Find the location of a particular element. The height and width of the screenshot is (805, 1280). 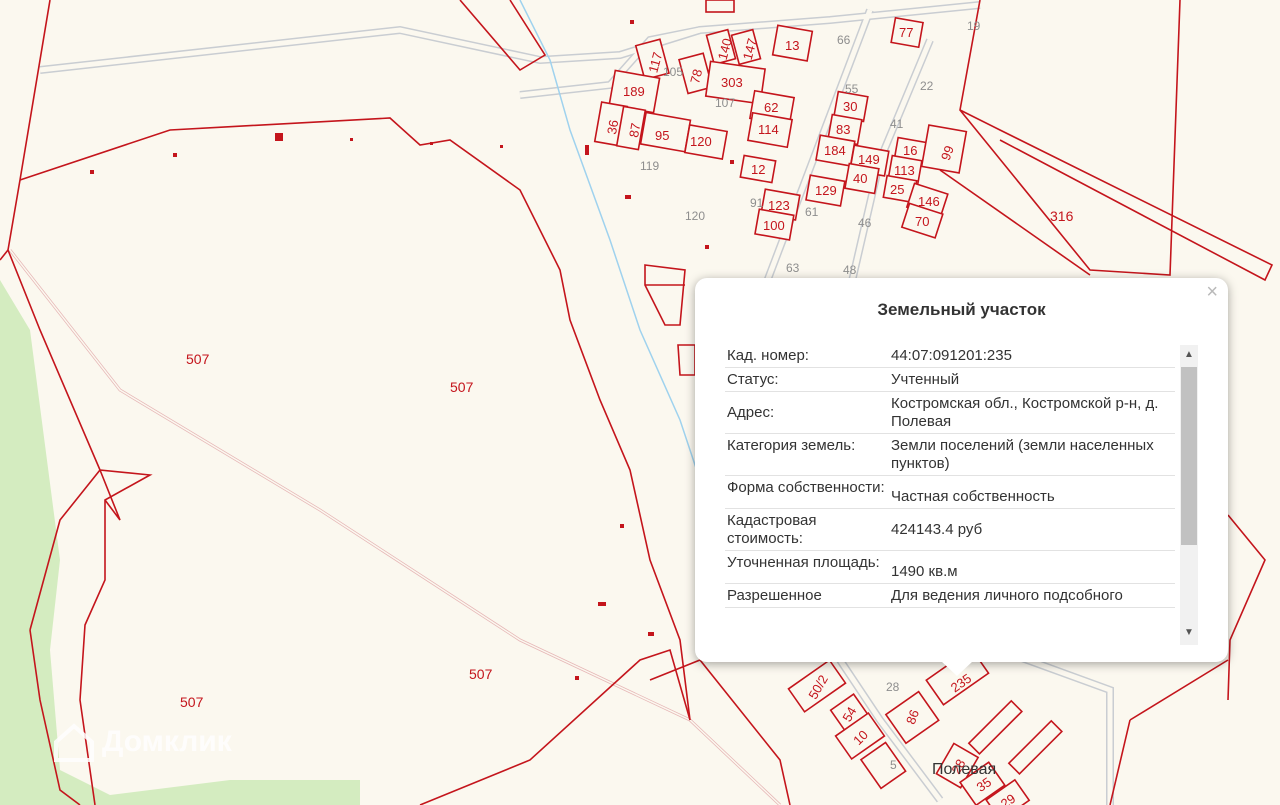

parcel-label: 12 is located at coordinates (758, 169).